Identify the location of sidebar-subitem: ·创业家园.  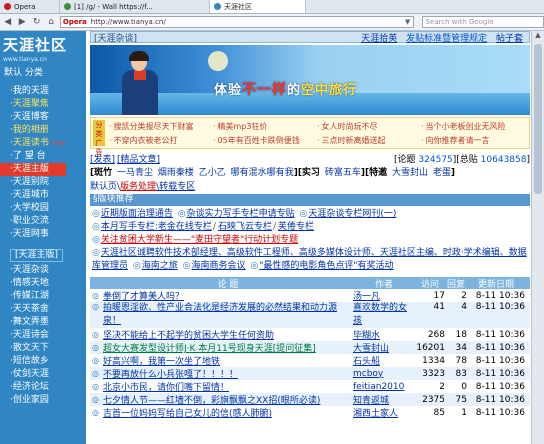
(43, 400).